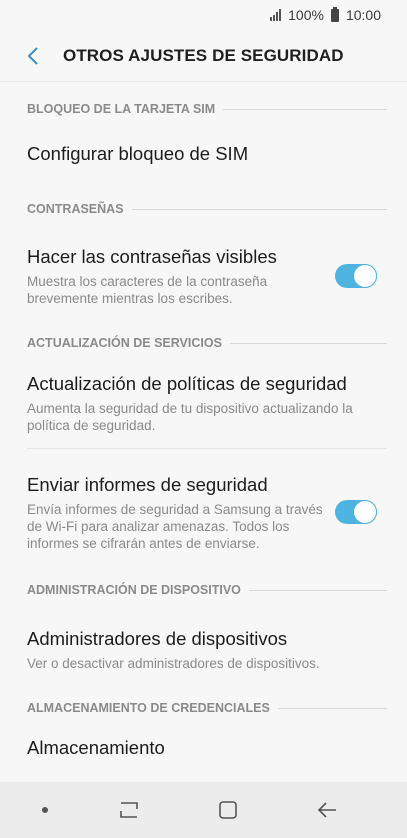 The width and height of the screenshot is (407, 838). I want to click on back-nav-icon, so click(327, 810).